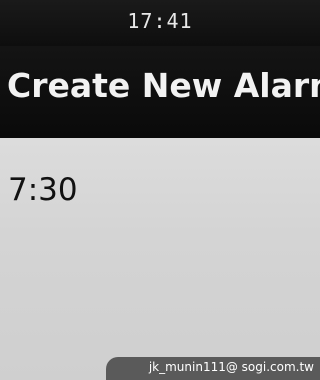 Image resolution: width=320 pixels, height=380 pixels. I want to click on watermark-banner: jk_munin111@ sogi.com.tw, so click(213, 368).